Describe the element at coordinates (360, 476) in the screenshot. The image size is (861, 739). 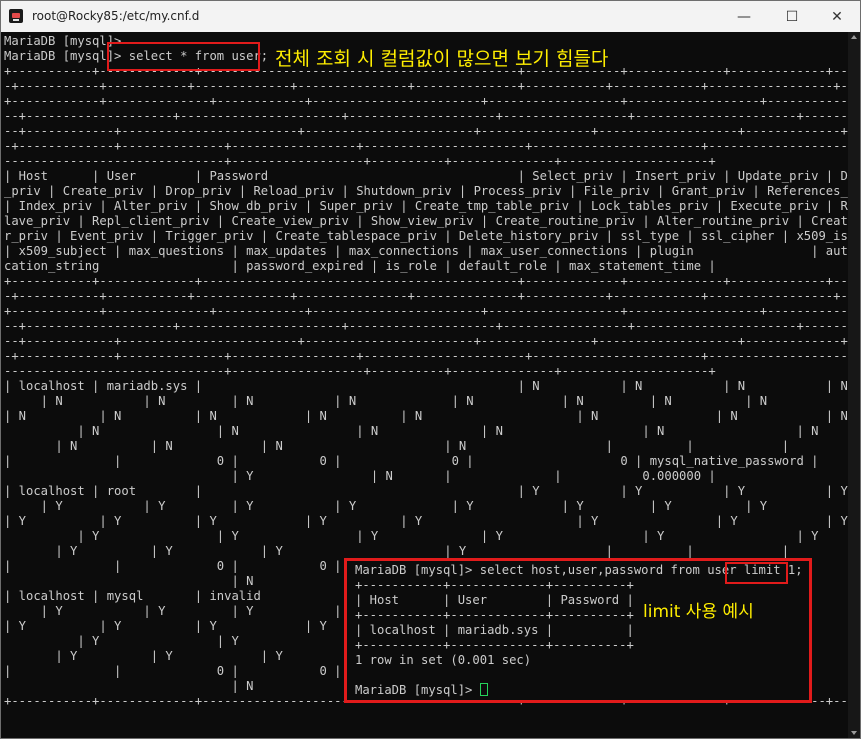
I see `terminal-line: | Y | N | | 0.000000 |` at that location.